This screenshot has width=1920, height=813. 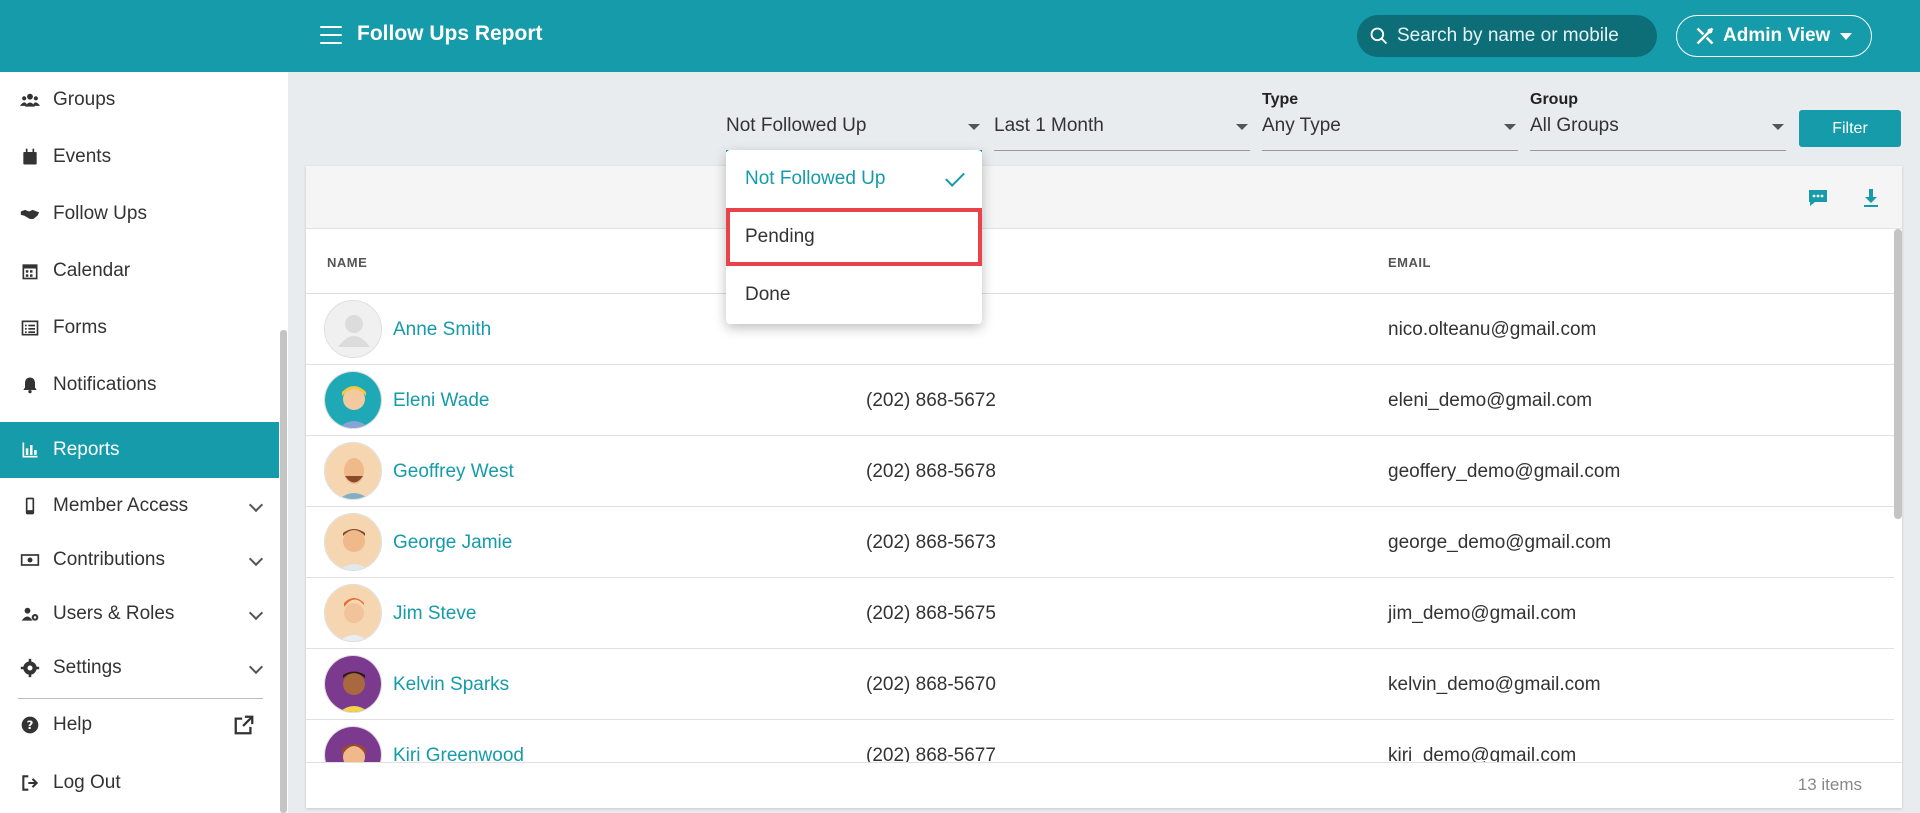 What do you see at coordinates (30, 614) in the screenshot?
I see `users-cog-icon` at bounding box center [30, 614].